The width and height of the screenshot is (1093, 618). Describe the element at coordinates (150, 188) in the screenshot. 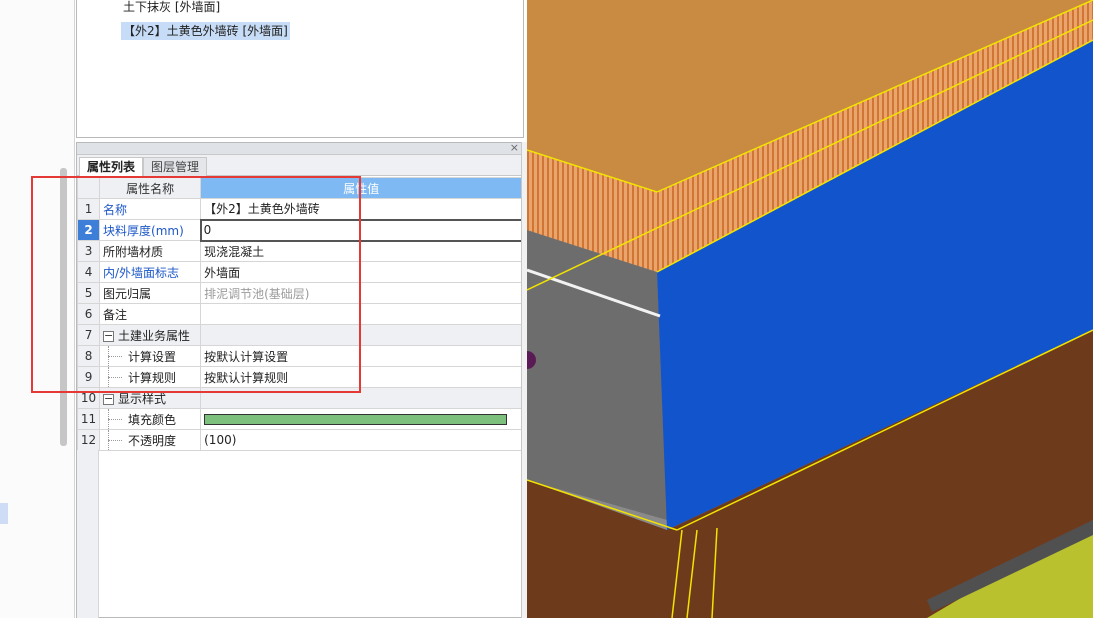

I see `header-property-name: 属性名称` at that location.